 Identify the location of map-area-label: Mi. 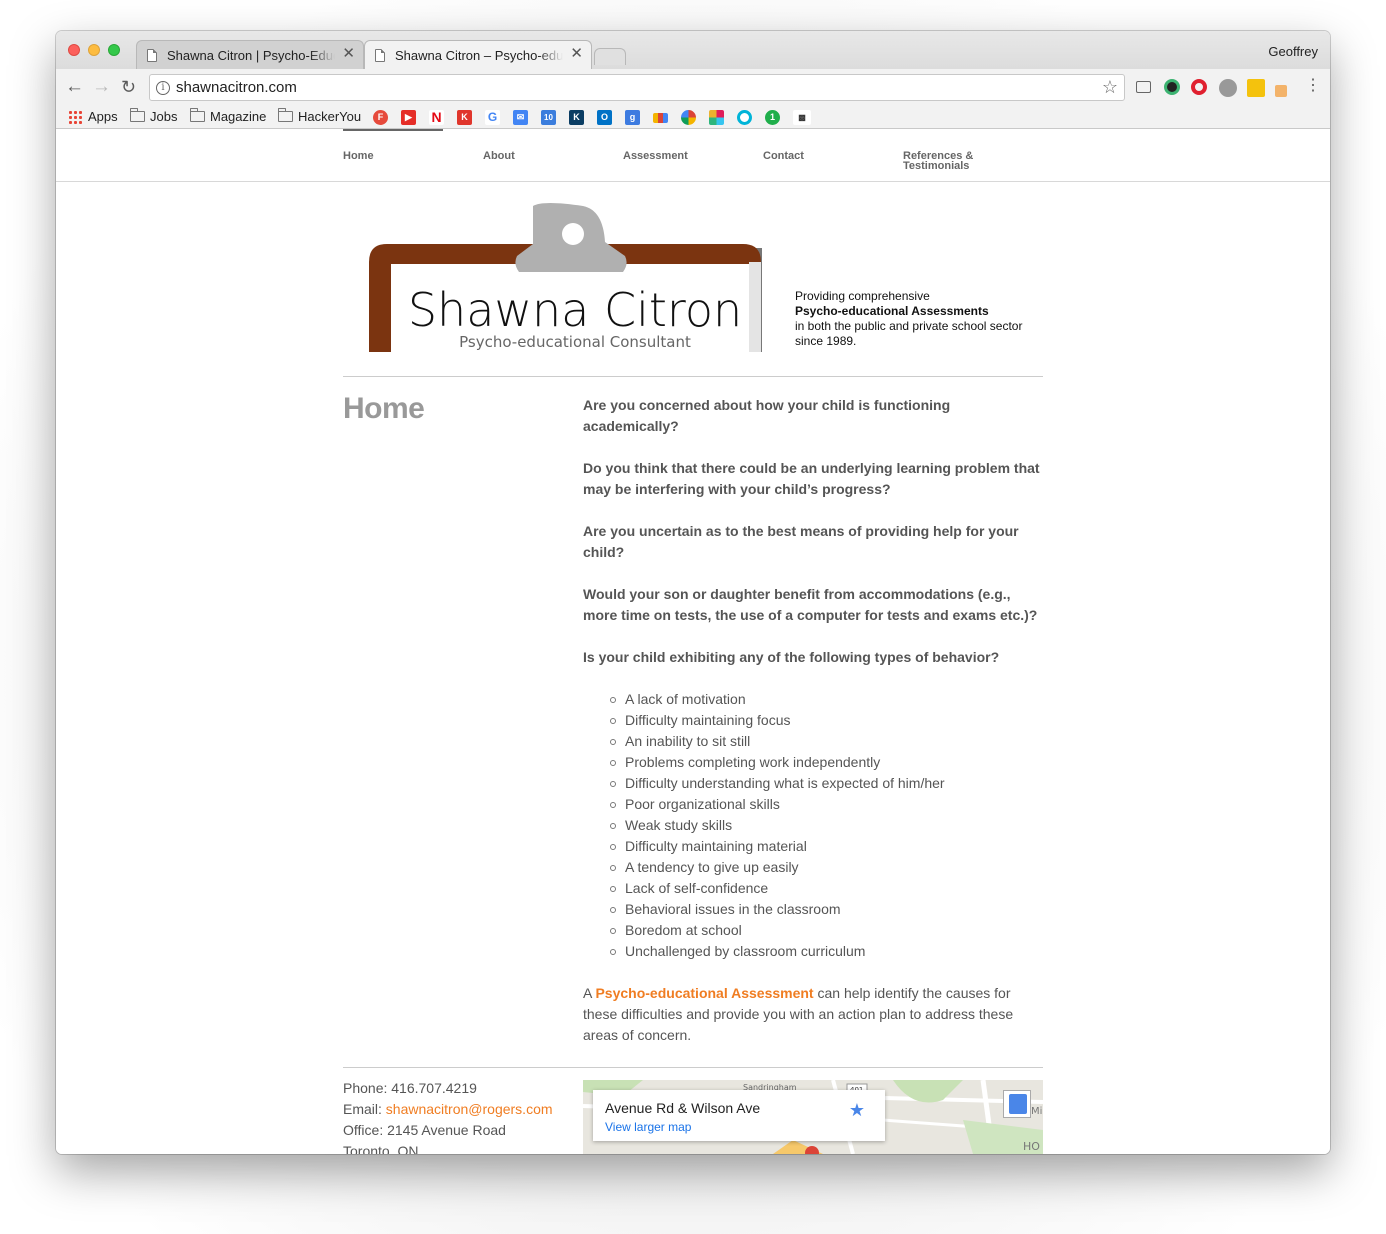
(1036, 1111).